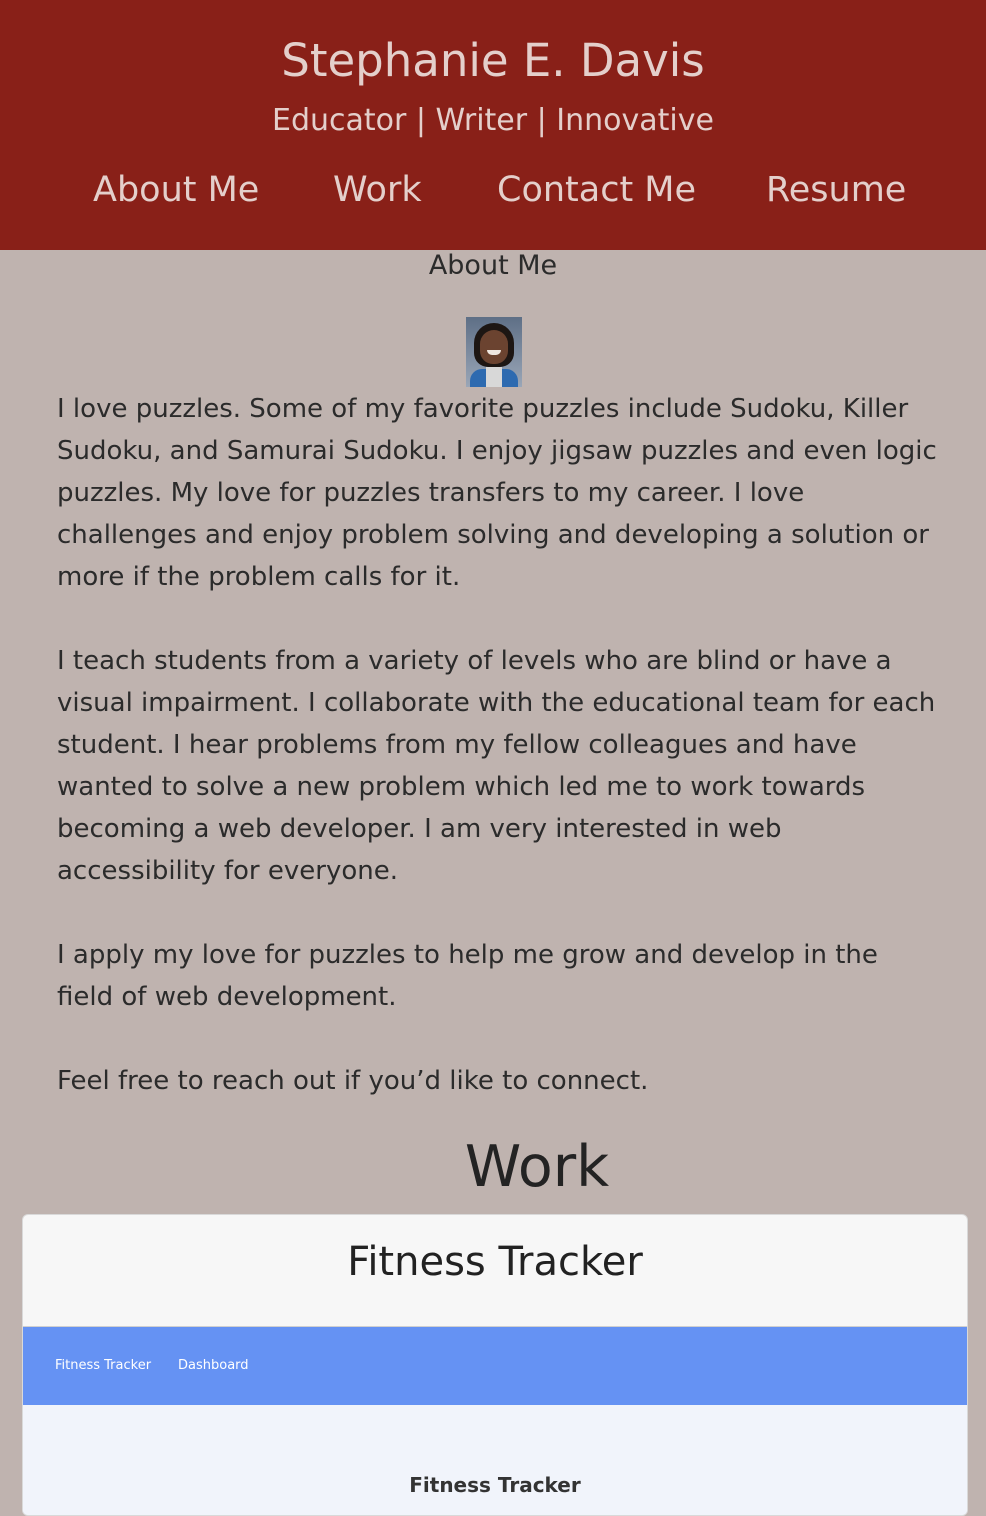  I want to click on screenshot-navbar: Fitness Tracker Dashboard, so click(495, 1366).